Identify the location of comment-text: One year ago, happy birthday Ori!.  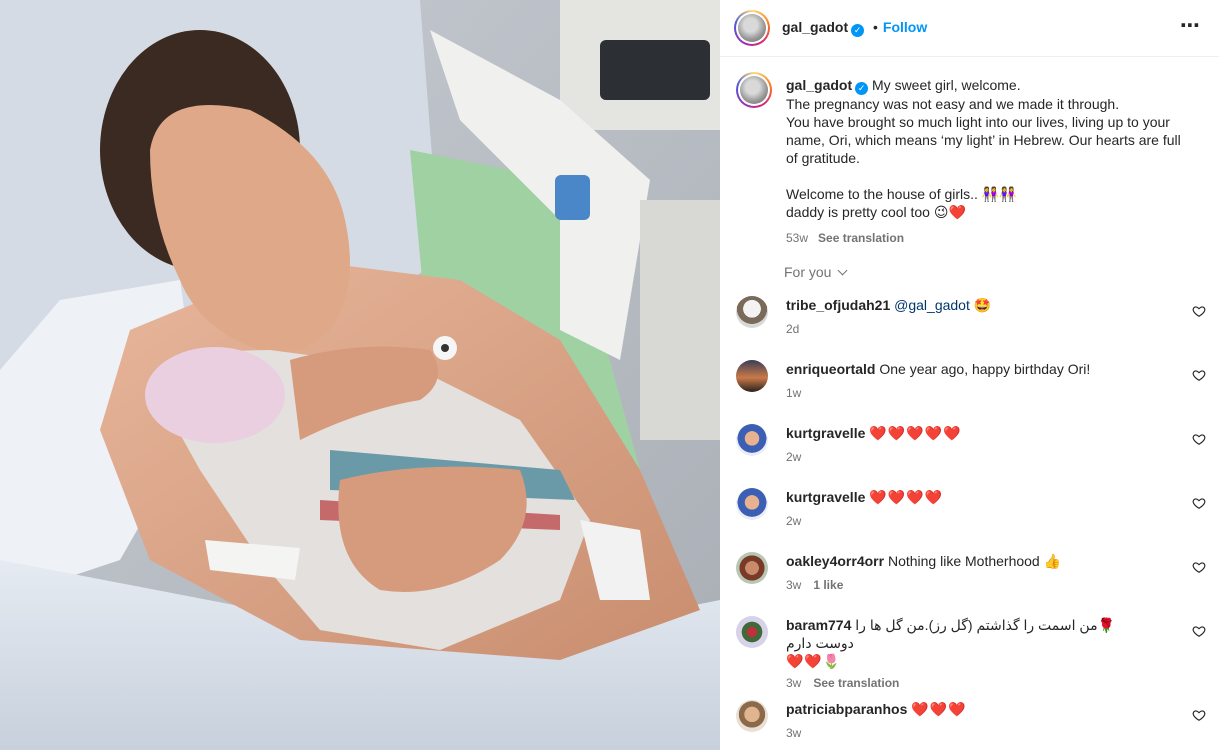
(985, 369).